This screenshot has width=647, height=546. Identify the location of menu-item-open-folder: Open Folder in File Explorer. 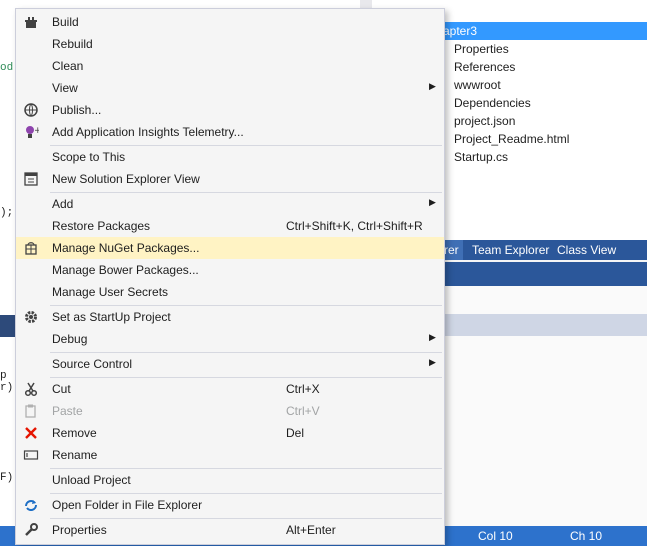
(230, 505).